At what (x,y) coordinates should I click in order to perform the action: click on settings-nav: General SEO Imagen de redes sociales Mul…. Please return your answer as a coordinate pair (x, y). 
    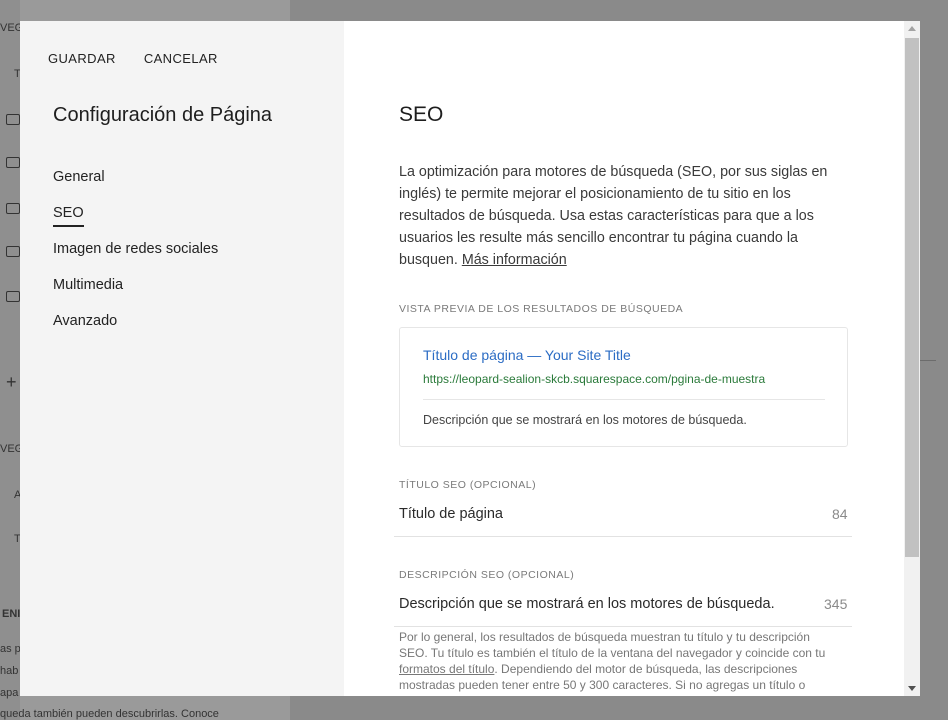
    Looking at the image, I should click on (135, 258).